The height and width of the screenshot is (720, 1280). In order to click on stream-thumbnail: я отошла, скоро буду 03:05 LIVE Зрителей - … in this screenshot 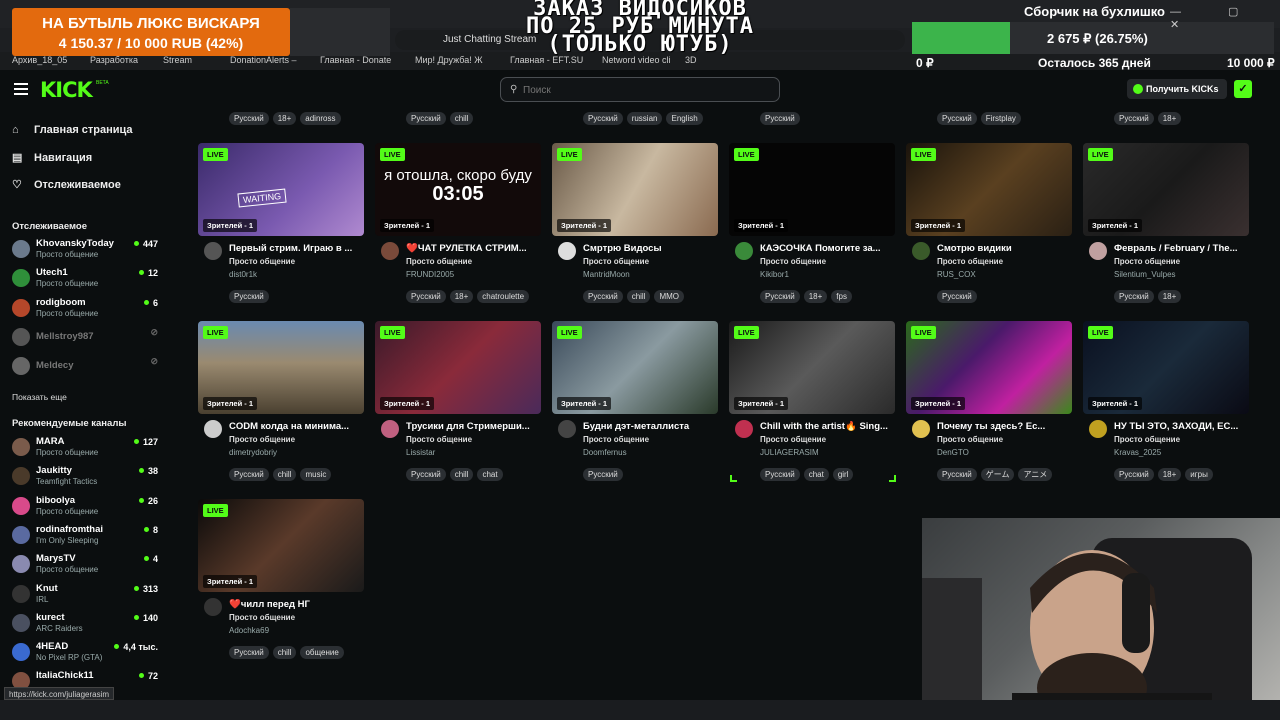, I will do `click(458, 189)`.